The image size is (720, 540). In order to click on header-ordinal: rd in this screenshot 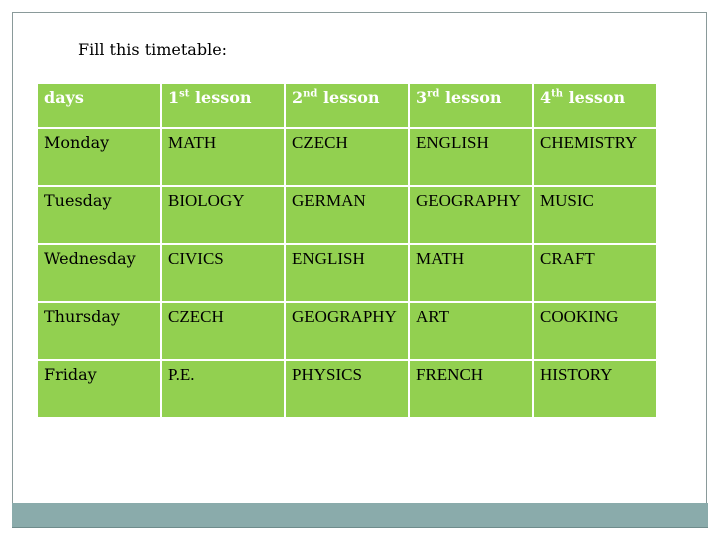, I will do `click(433, 94)`.